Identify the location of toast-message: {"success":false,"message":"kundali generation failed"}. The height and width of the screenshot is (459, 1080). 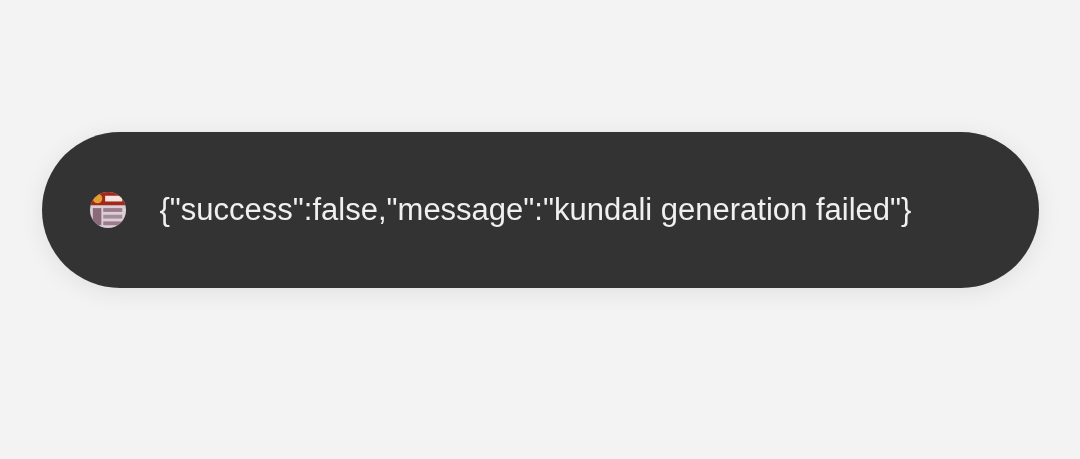
(536, 209).